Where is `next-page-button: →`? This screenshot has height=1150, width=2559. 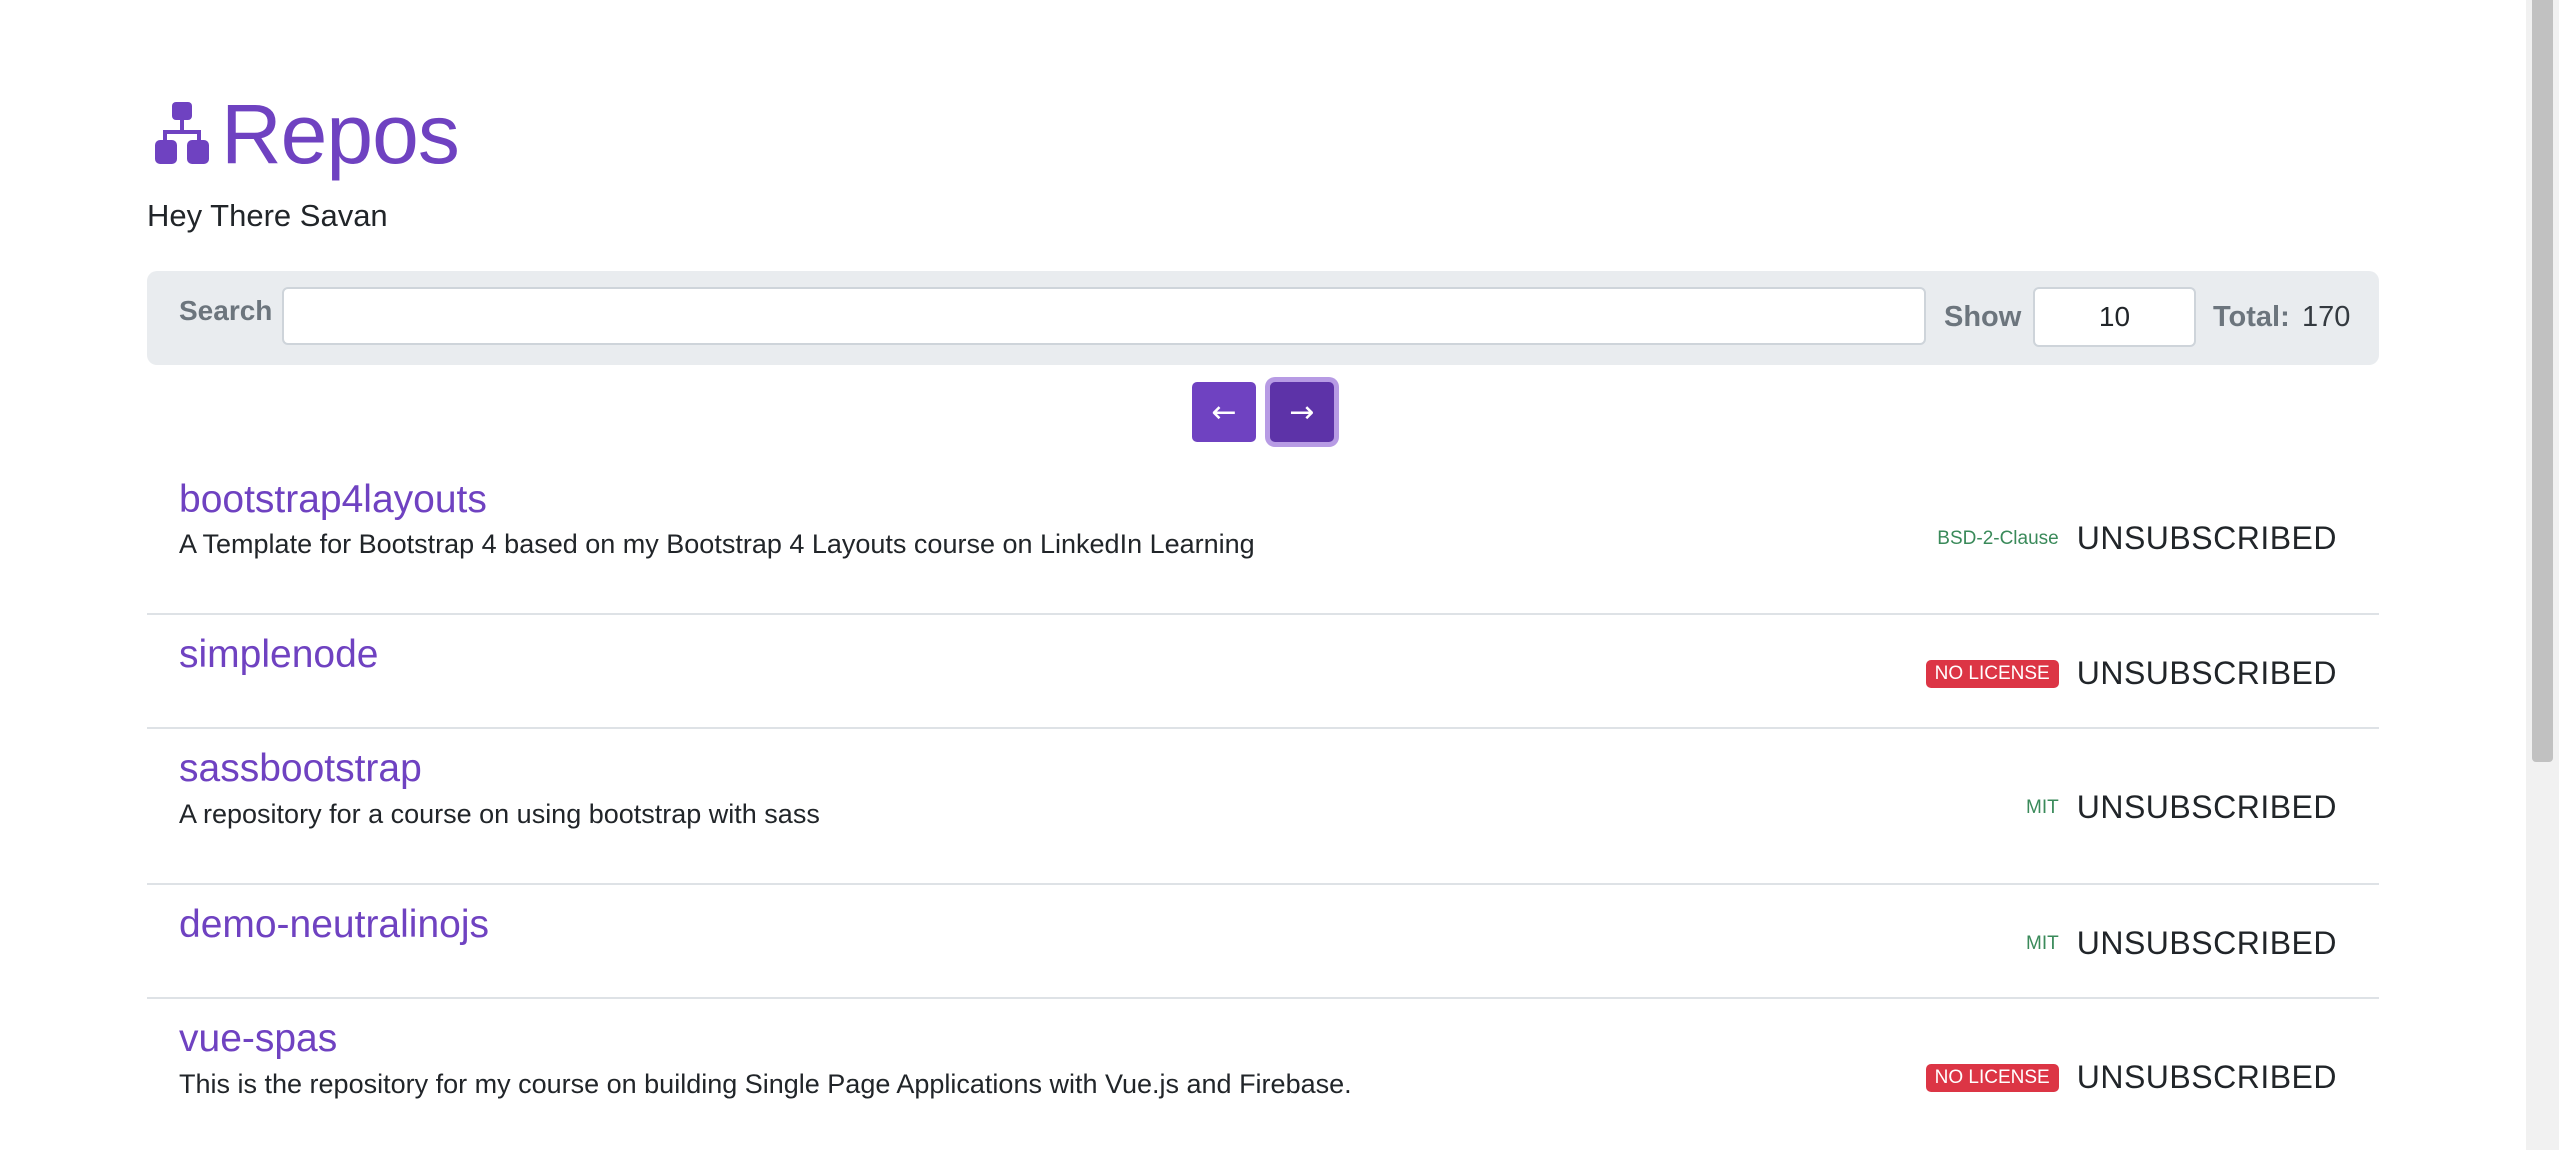 next-page-button: → is located at coordinates (1302, 412).